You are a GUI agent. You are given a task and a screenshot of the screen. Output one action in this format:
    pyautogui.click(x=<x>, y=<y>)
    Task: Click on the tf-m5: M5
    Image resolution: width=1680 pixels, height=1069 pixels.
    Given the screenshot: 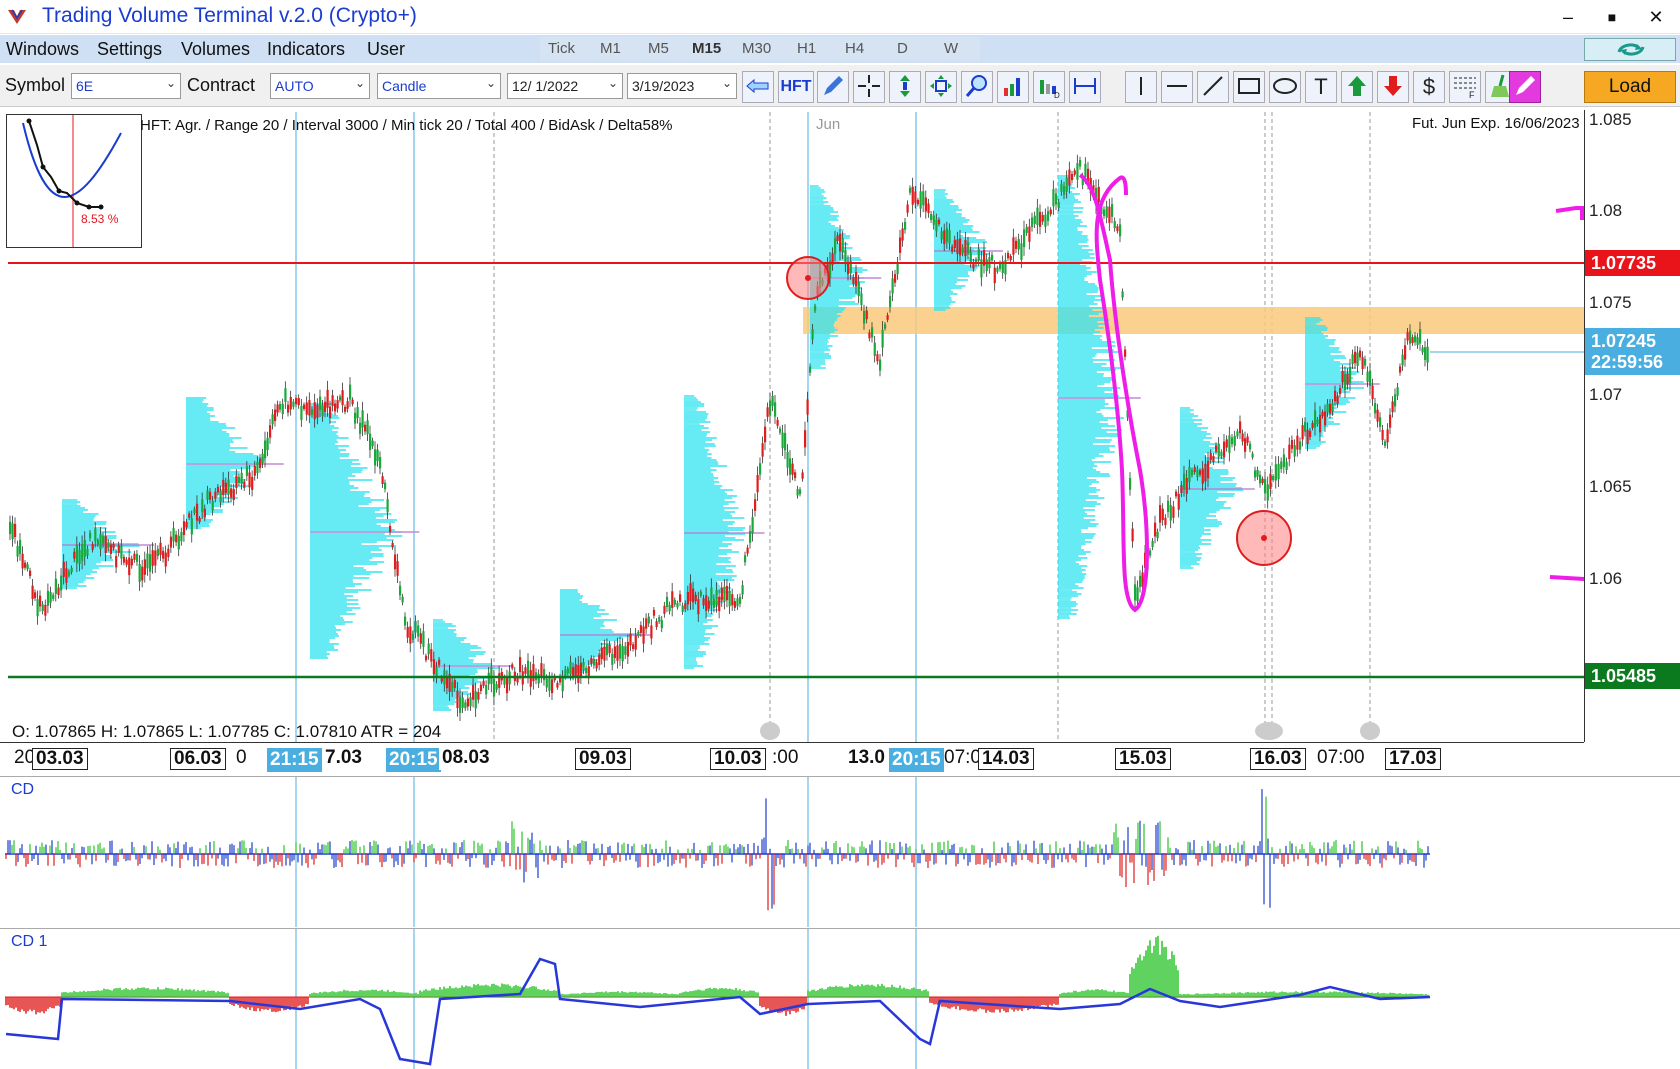 What is the action you would take?
    pyautogui.click(x=658, y=48)
    